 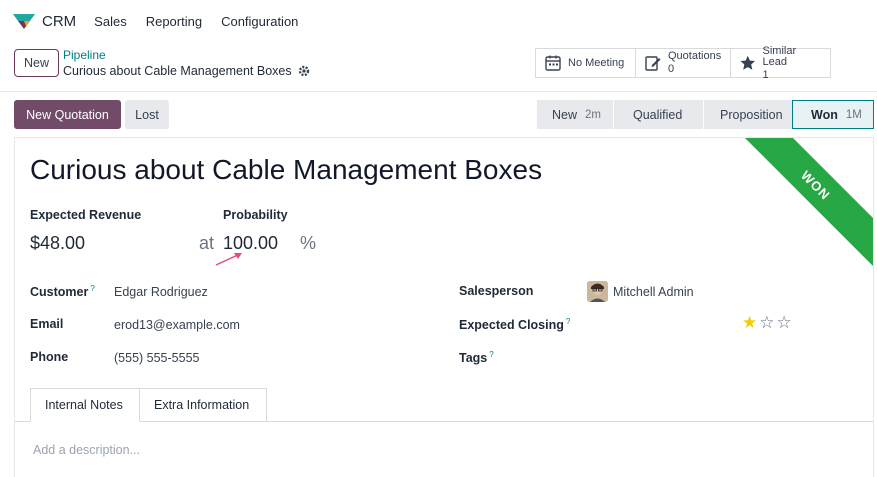 What do you see at coordinates (491, 354) in the screenshot?
I see `tags-help-icon: ?` at bounding box center [491, 354].